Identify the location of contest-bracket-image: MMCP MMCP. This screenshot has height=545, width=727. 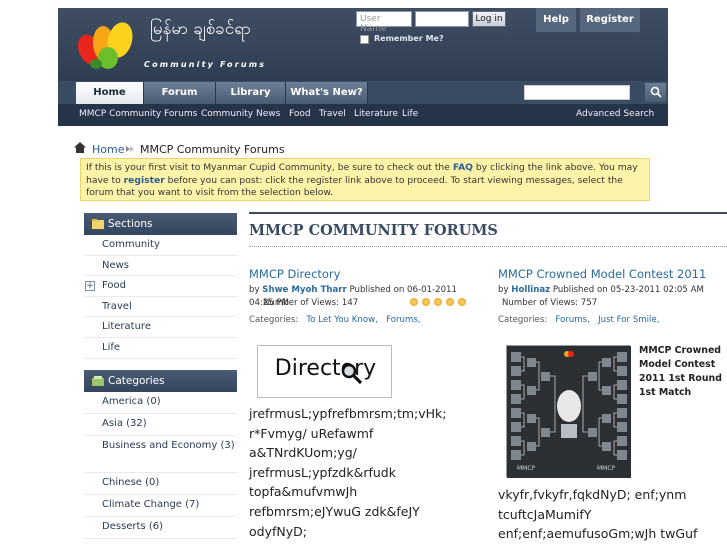
(568, 411).